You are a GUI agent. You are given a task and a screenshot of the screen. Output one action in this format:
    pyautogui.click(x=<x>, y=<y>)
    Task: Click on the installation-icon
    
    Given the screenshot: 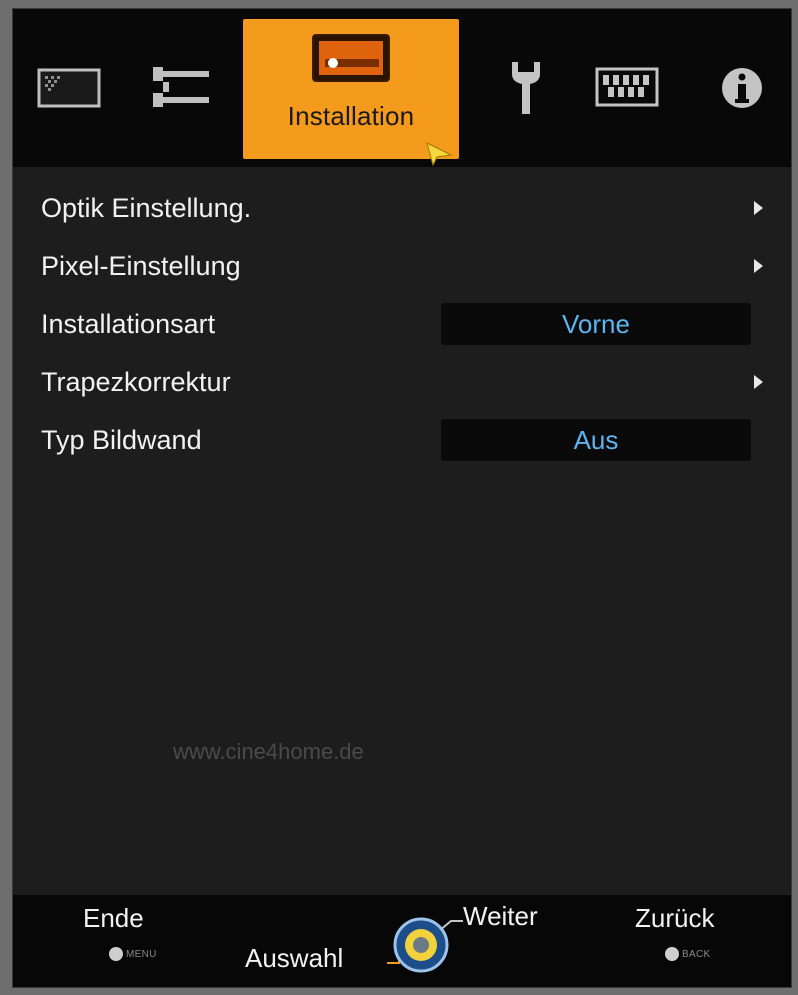 What is the action you would take?
    pyautogui.click(x=351, y=58)
    